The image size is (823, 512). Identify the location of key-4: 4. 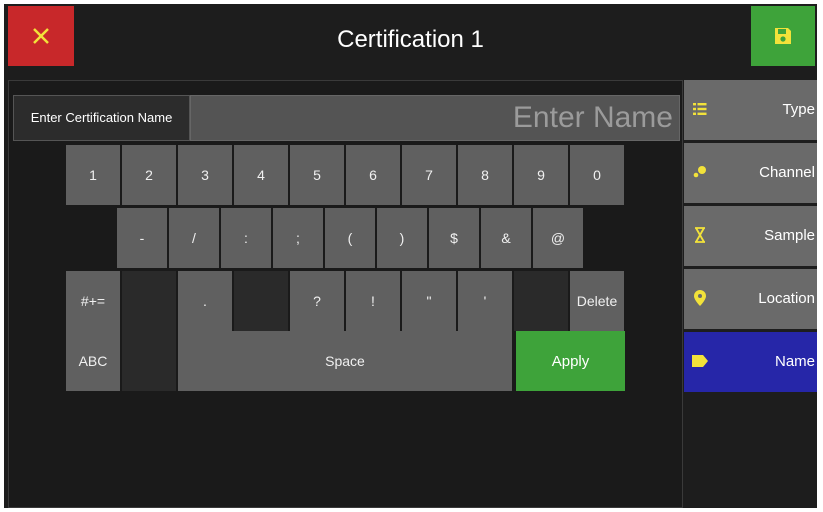
(261, 175).